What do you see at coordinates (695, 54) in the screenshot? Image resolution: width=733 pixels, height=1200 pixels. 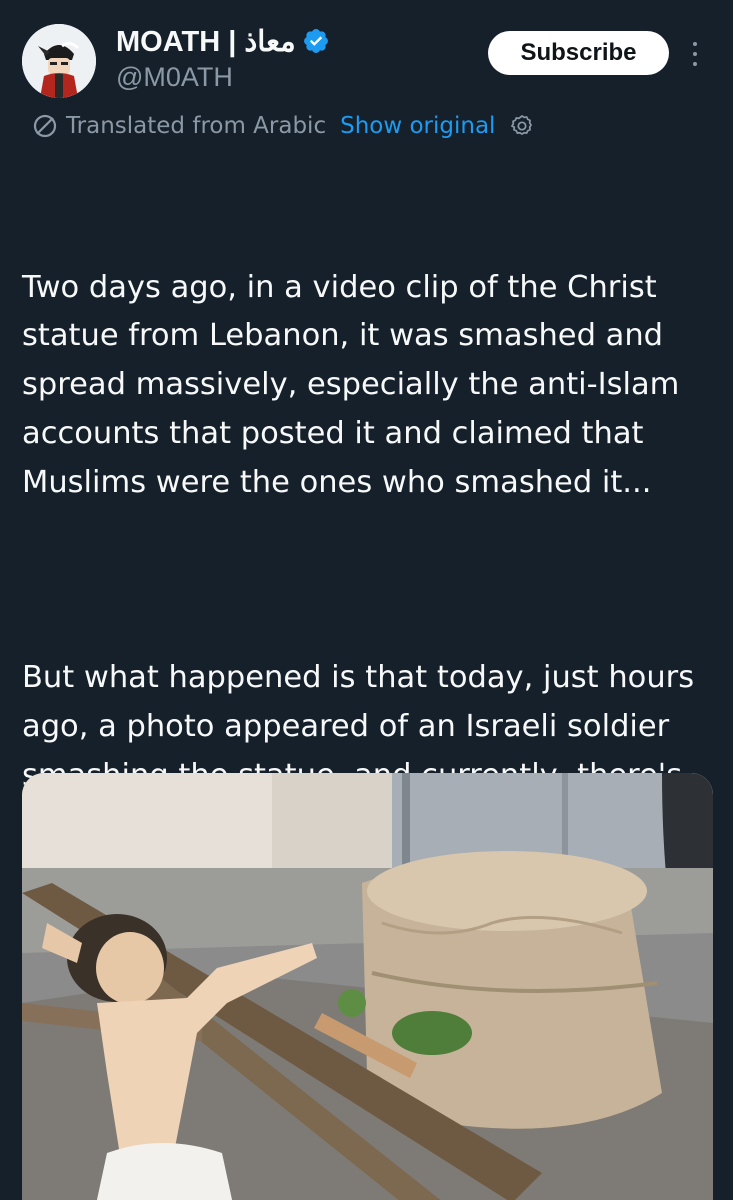 I see `more-vertical-icon` at bounding box center [695, 54].